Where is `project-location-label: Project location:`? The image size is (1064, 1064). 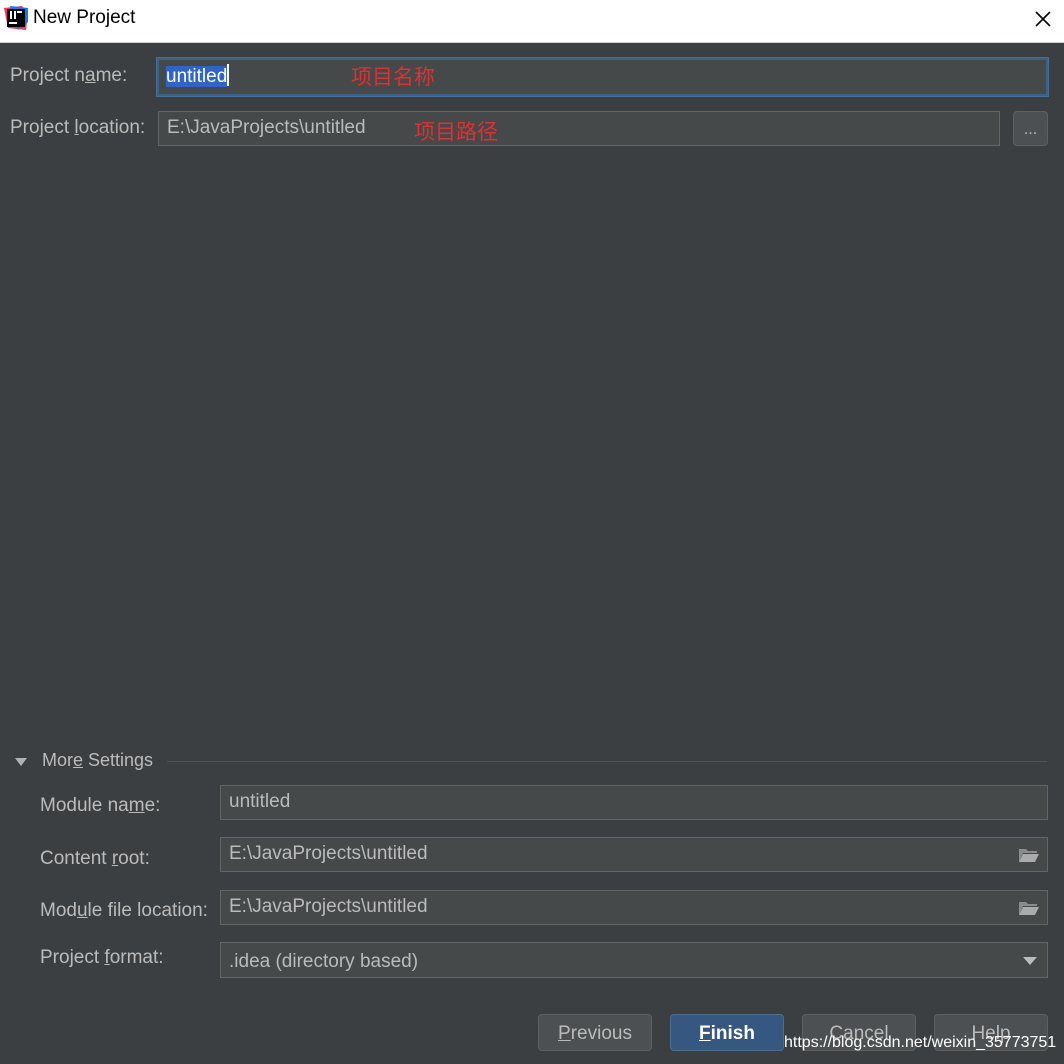
project-location-label: Project location: is located at coordinates (78, 127).